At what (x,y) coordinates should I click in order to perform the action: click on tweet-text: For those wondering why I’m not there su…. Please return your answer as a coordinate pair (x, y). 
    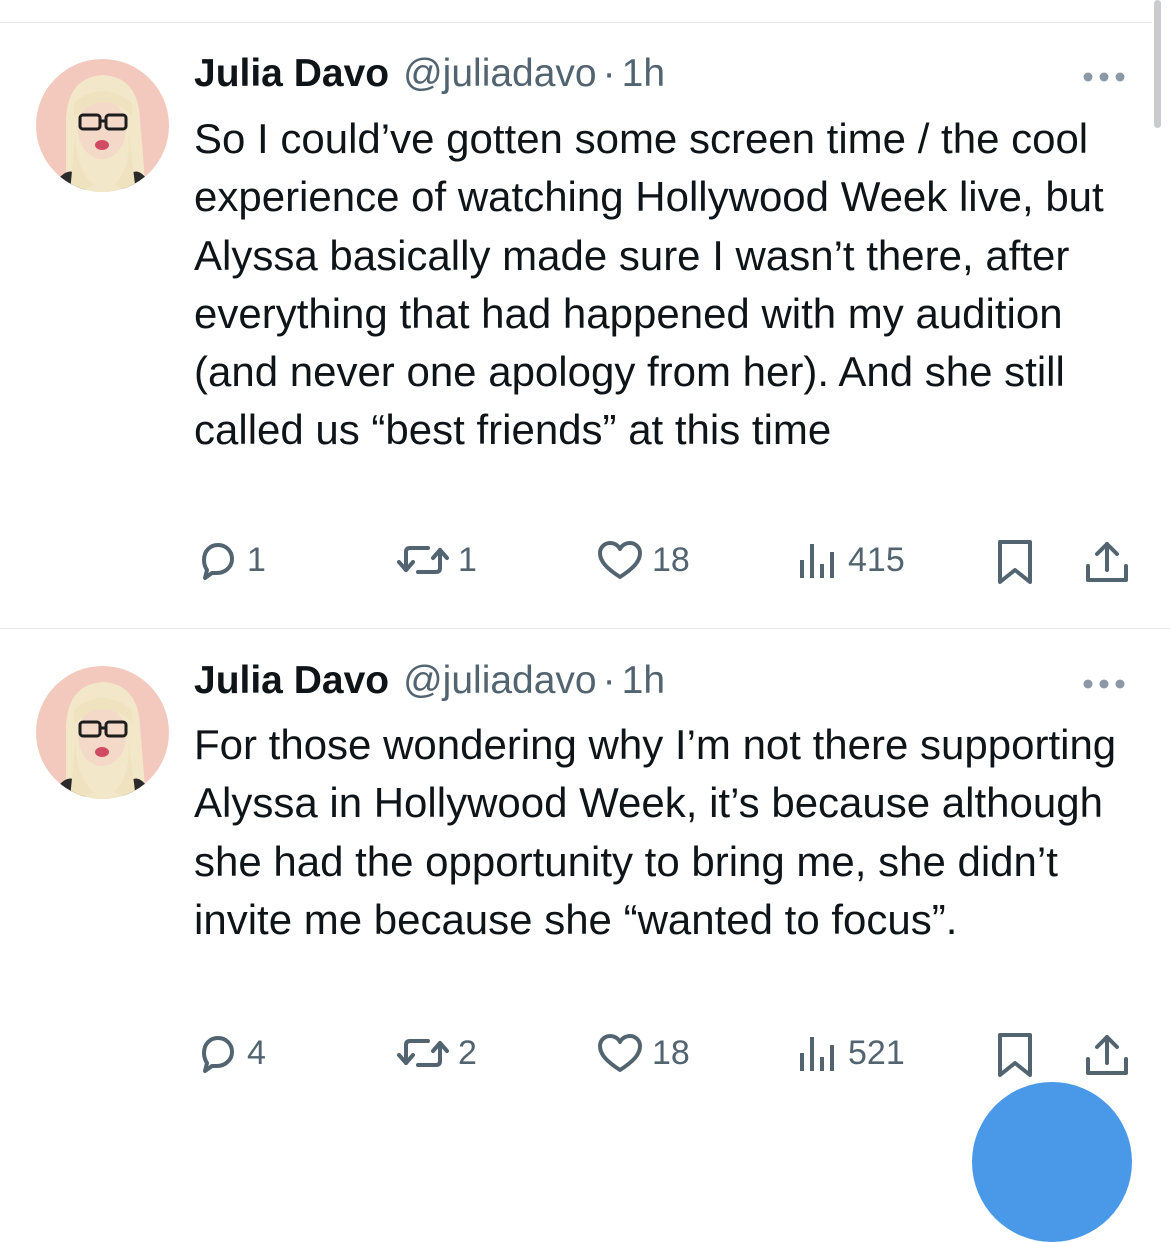
    Looking at the image, I should click on (660, 832).